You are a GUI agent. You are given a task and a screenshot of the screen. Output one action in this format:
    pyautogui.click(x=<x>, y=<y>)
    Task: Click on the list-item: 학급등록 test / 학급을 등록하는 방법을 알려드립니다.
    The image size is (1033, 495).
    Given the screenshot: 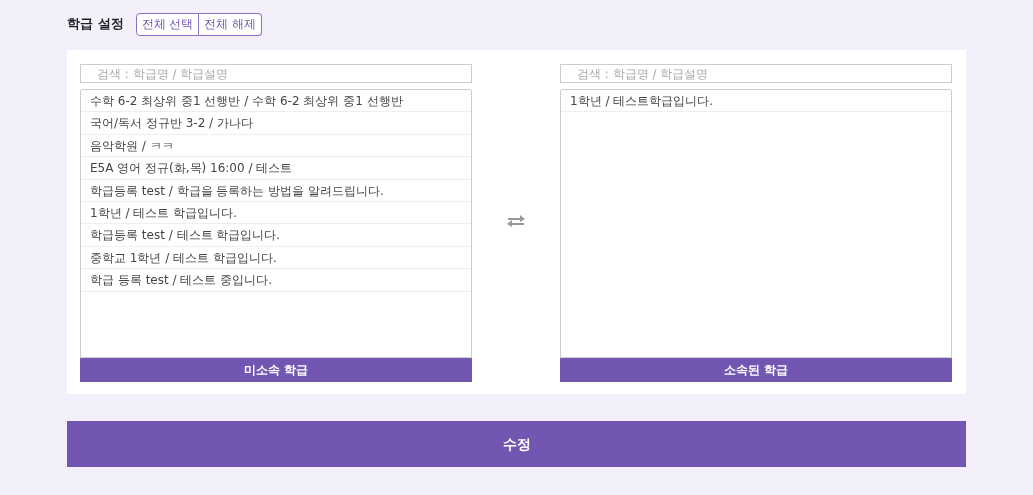 What is the action you would take?
    pyautogui.click(x=276, y=190)
    